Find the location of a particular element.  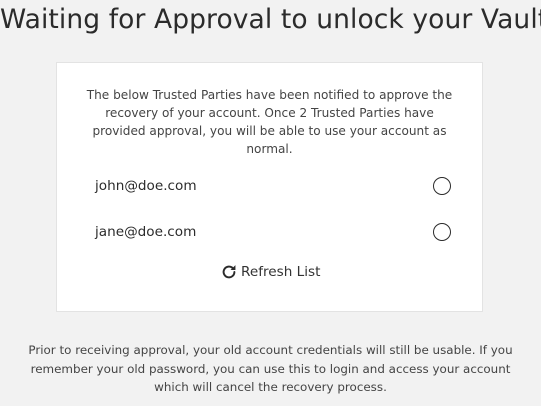

refresh-list-button: Refresh List is located at coordinates (270, 272).